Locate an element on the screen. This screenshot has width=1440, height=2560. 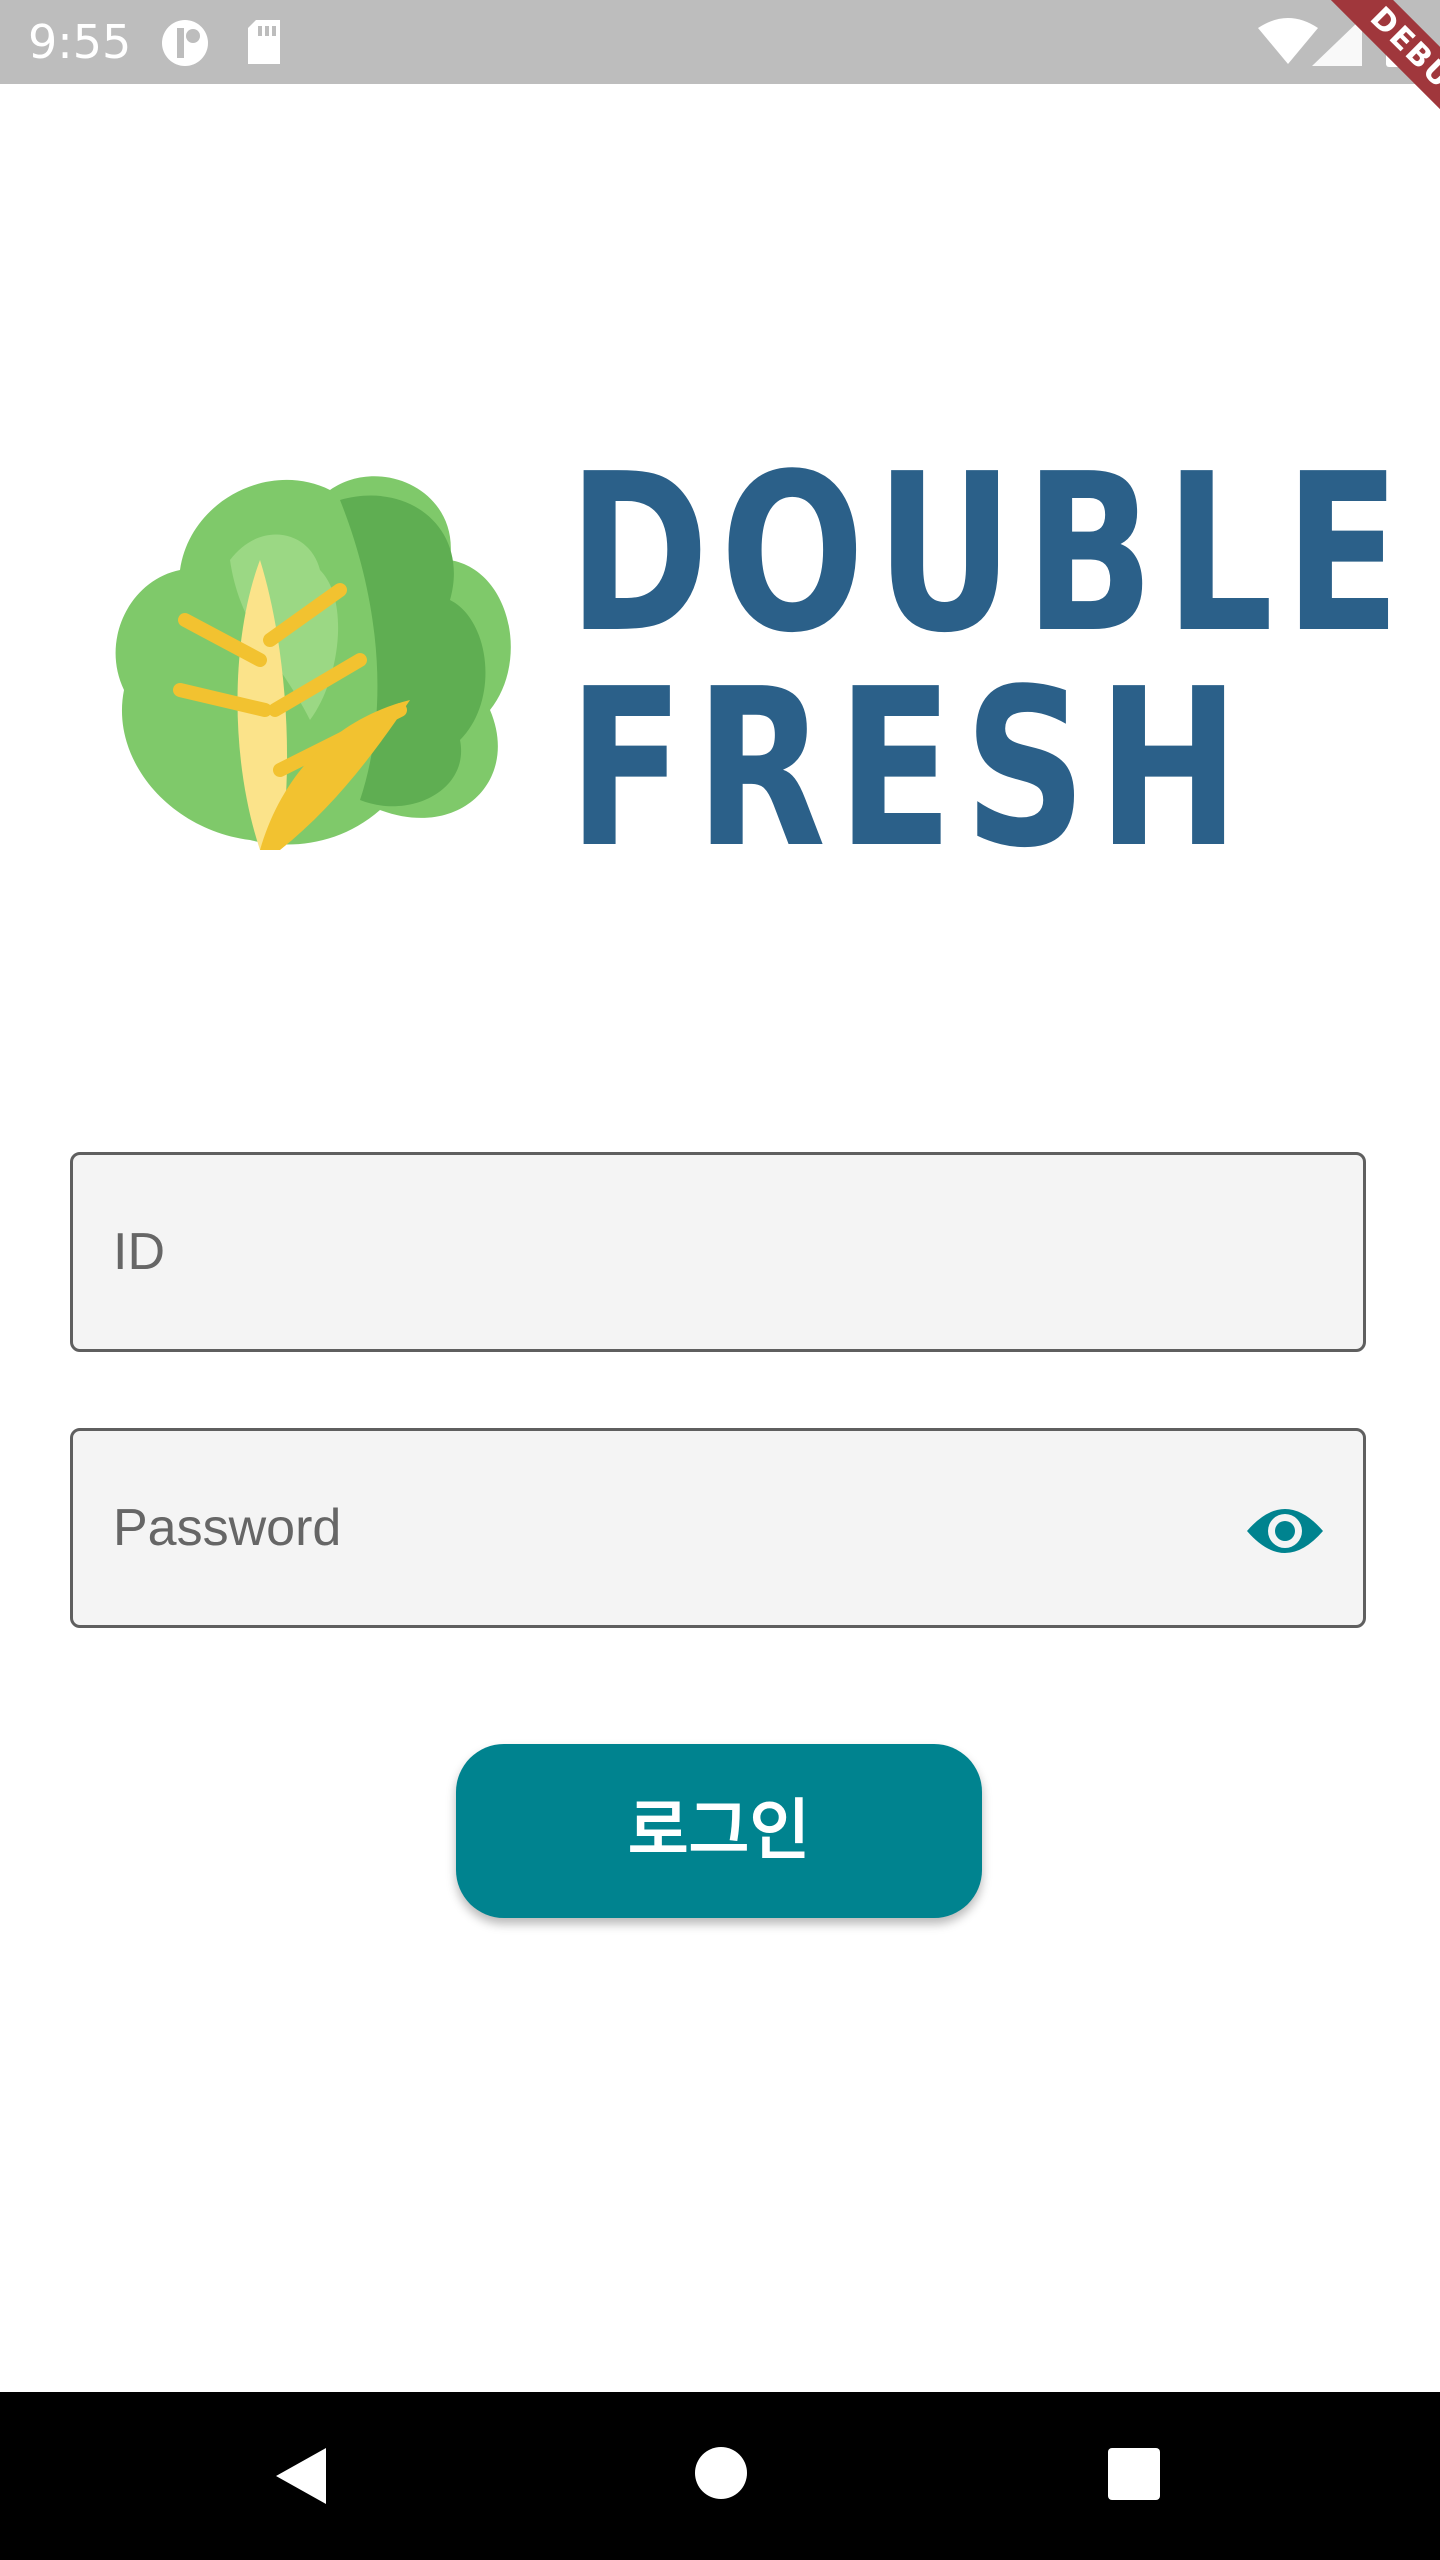
lettuce-icon is located at coordinates (313, 663).